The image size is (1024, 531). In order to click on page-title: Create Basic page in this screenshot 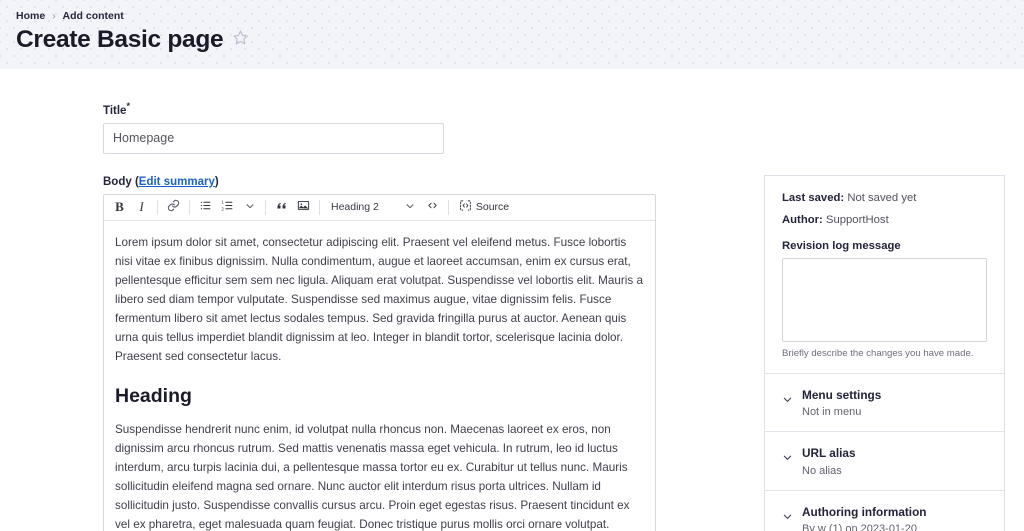, I will do `click(120, 39)`.